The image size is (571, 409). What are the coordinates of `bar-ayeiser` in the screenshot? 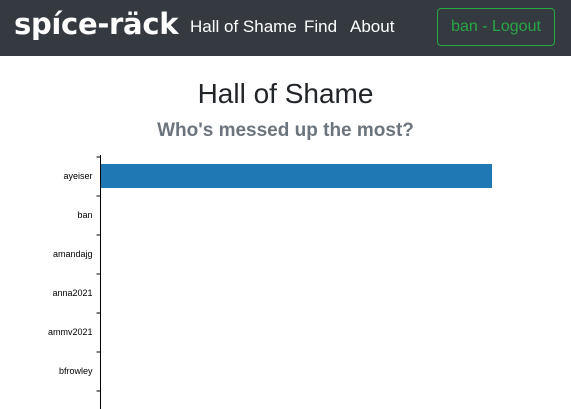 It's located at (296, 176).